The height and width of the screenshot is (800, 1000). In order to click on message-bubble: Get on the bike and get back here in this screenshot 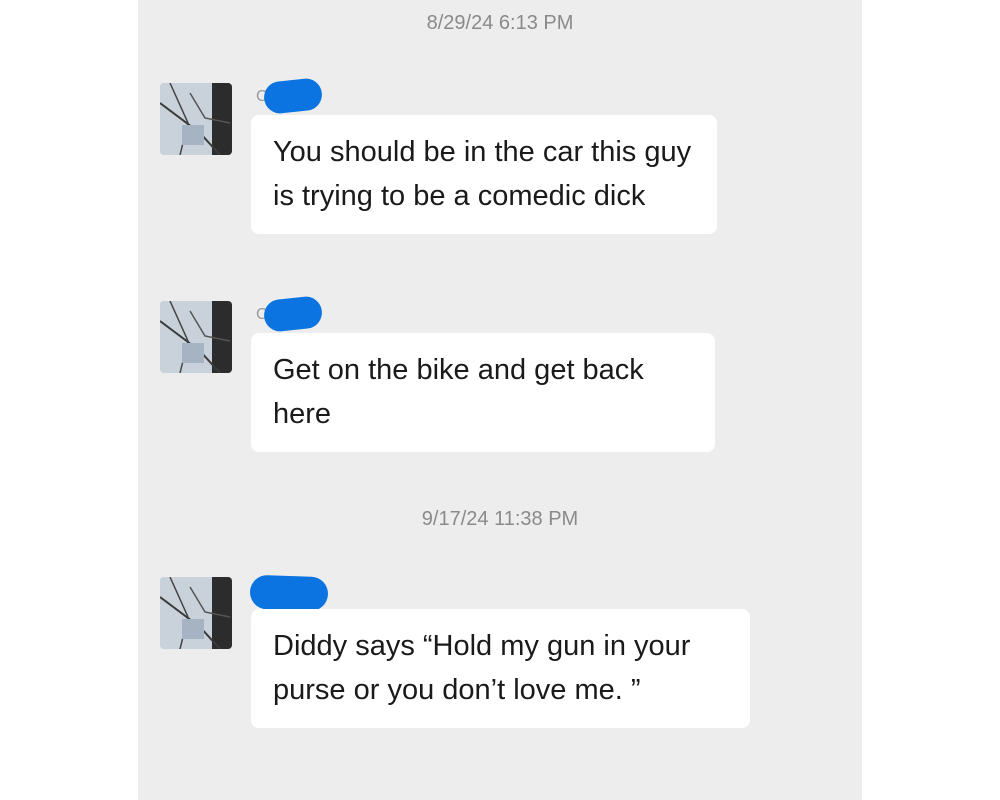, I will do `click(483, 392)`.